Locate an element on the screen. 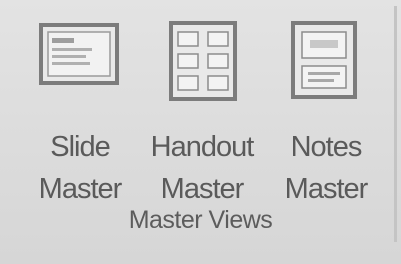 Image resolution: width=401 pixels, height=264 pixels. group-label: Master Views is located at coordinates (200, 220).